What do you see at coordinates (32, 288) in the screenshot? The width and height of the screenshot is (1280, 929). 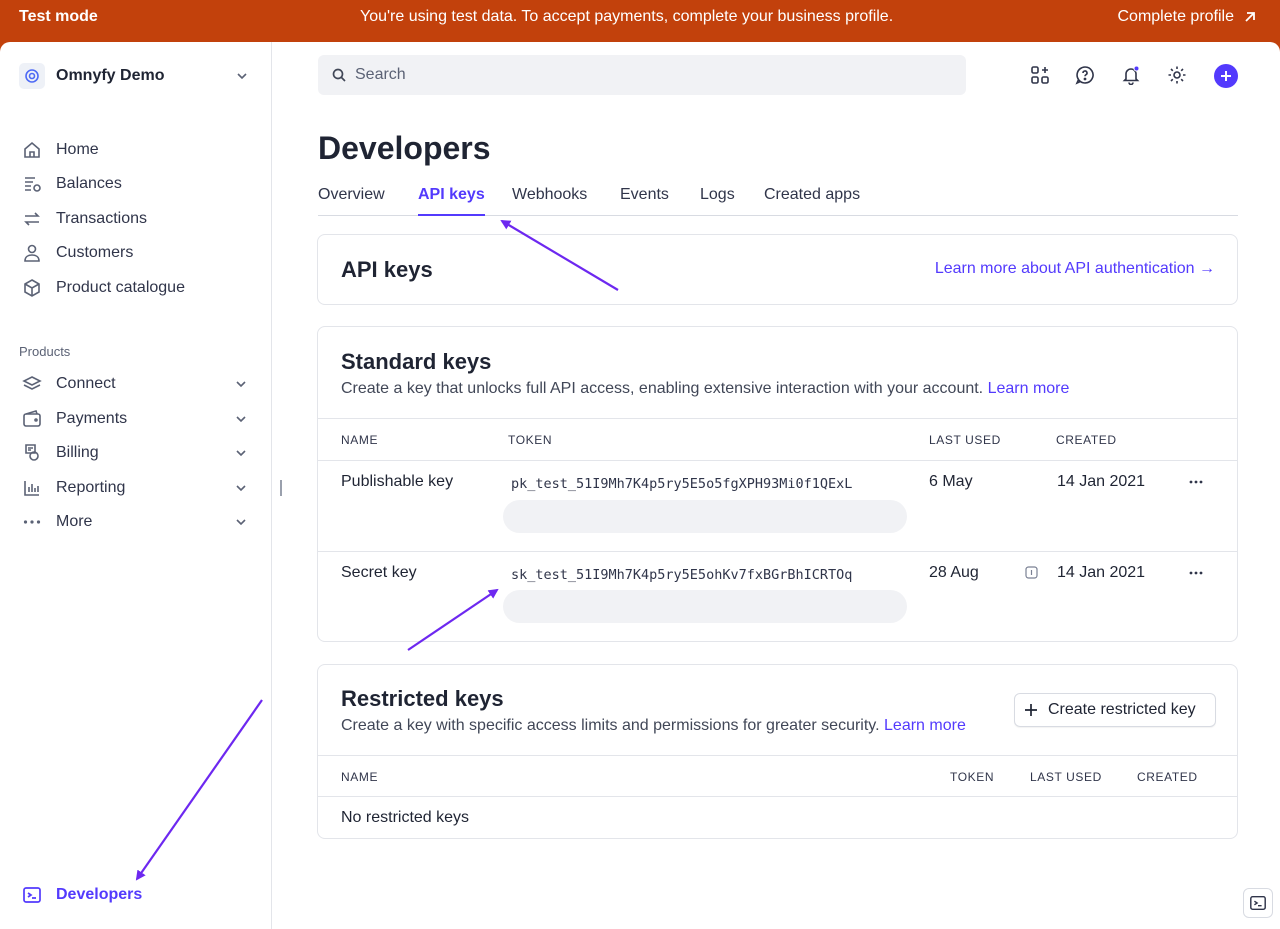 I see `product-catalogue-icon` at bounding box center [32, 288].